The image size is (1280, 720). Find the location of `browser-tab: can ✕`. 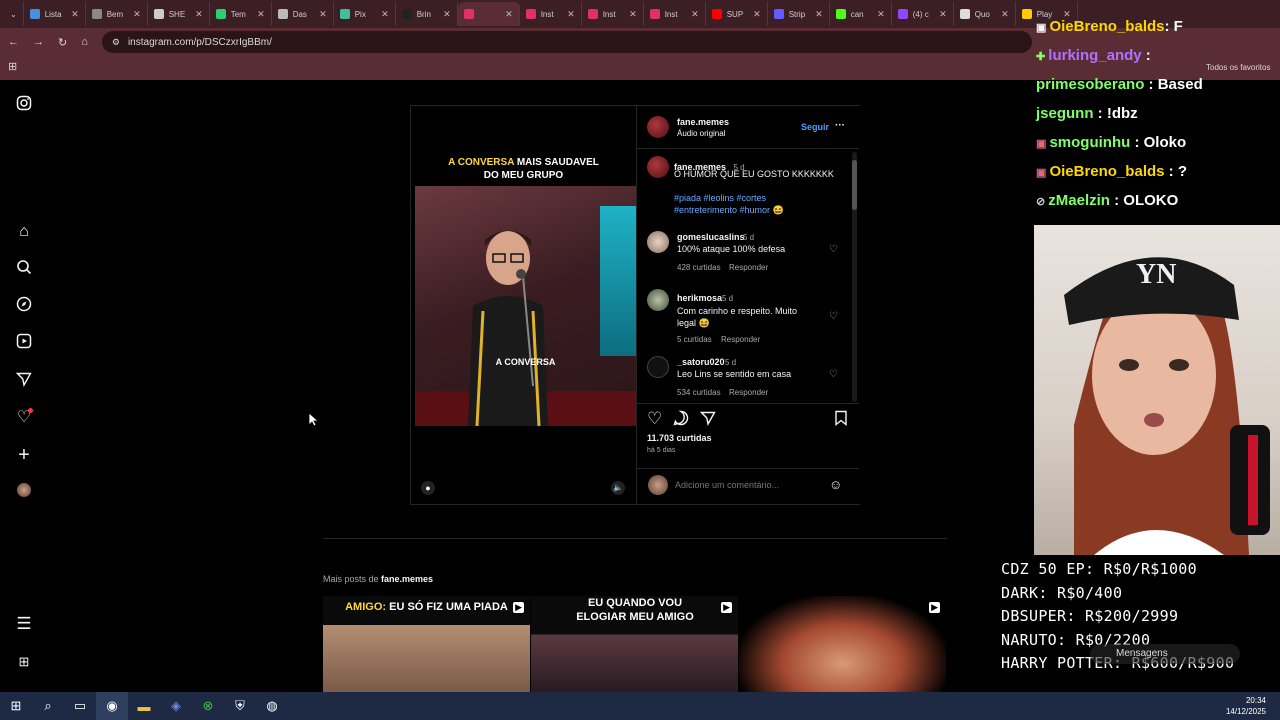

browser-tab: can ✕ is located at coordinates (861, 14).